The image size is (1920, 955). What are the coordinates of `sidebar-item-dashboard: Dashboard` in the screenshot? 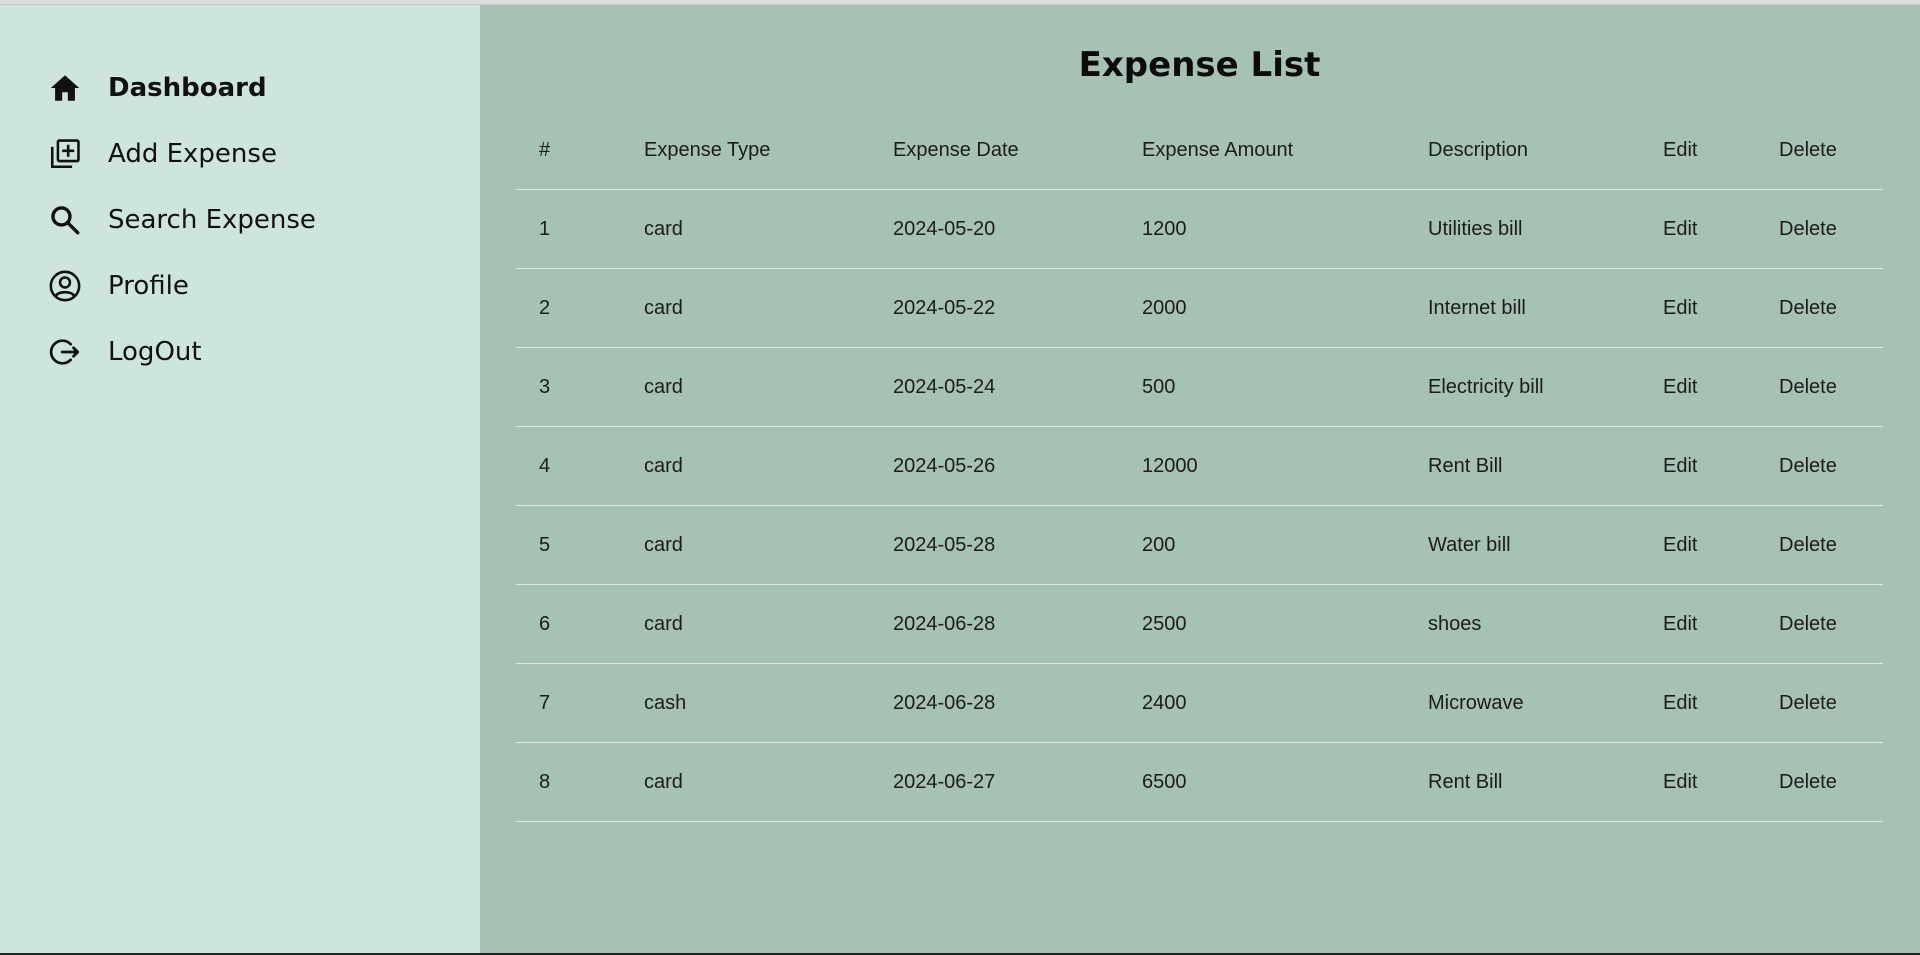 It's located at (240, 88).